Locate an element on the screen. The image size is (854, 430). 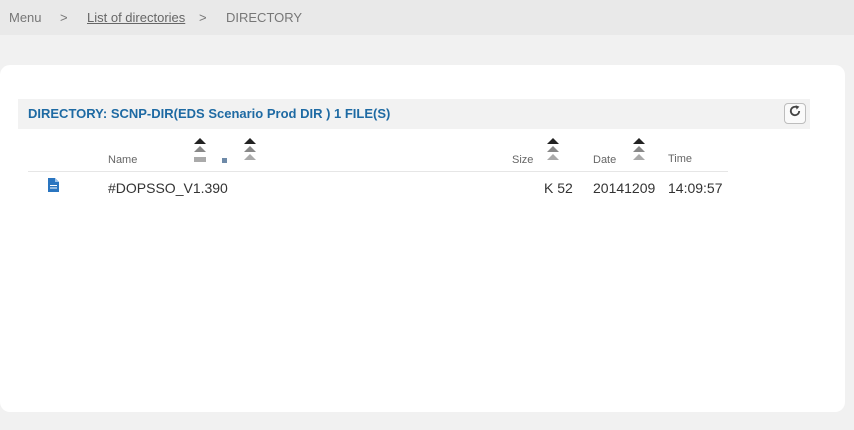
column-header-name: Name is located at coordinates (123, 160).